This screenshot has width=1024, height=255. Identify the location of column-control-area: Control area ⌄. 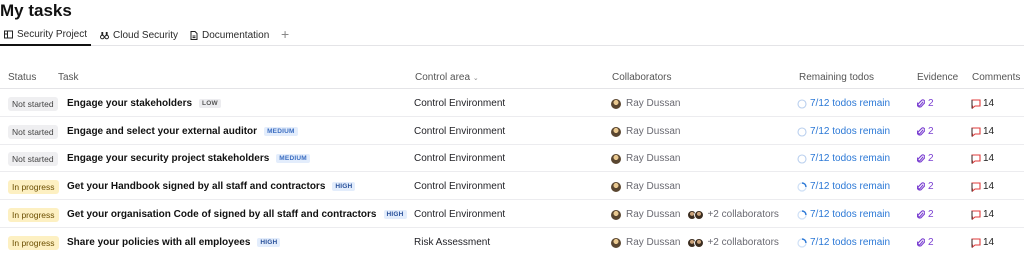
(447, 77).